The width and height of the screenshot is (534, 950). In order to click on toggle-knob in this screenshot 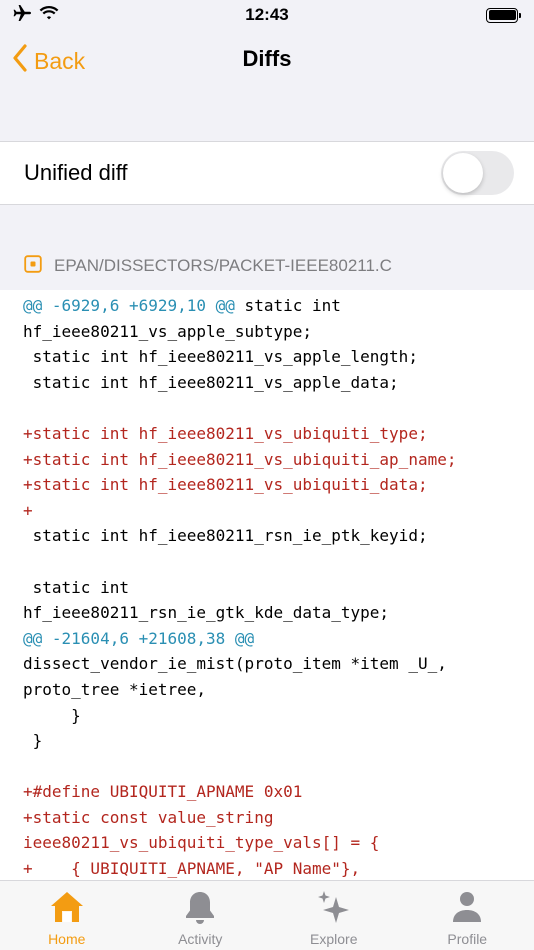, I will do `click(463, 173)`.